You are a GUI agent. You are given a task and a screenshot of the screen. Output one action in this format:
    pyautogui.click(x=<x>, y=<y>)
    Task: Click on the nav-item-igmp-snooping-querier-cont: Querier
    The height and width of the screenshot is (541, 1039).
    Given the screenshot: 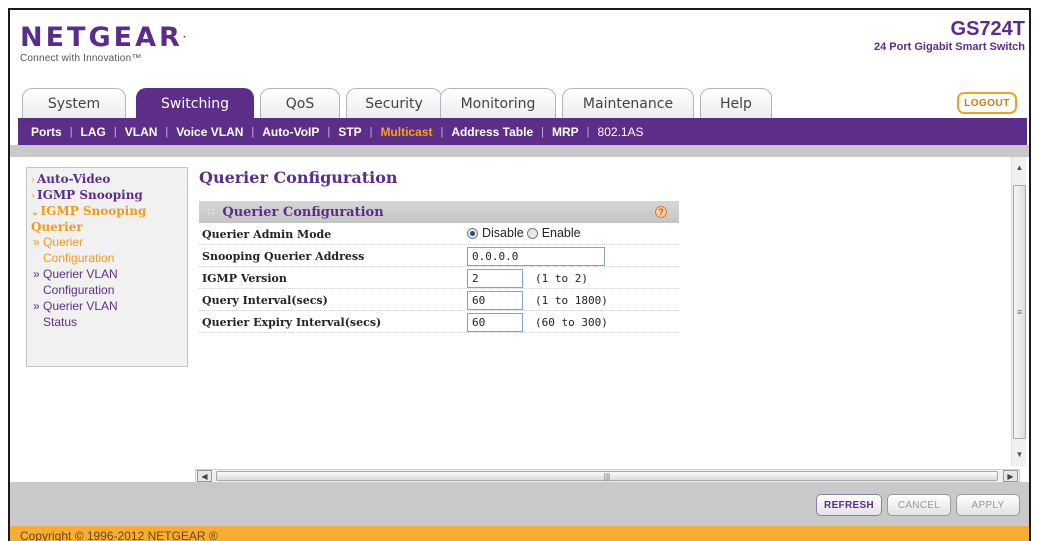 What is the action you would take?
    pyautogui.click(x=109, y=227)
    